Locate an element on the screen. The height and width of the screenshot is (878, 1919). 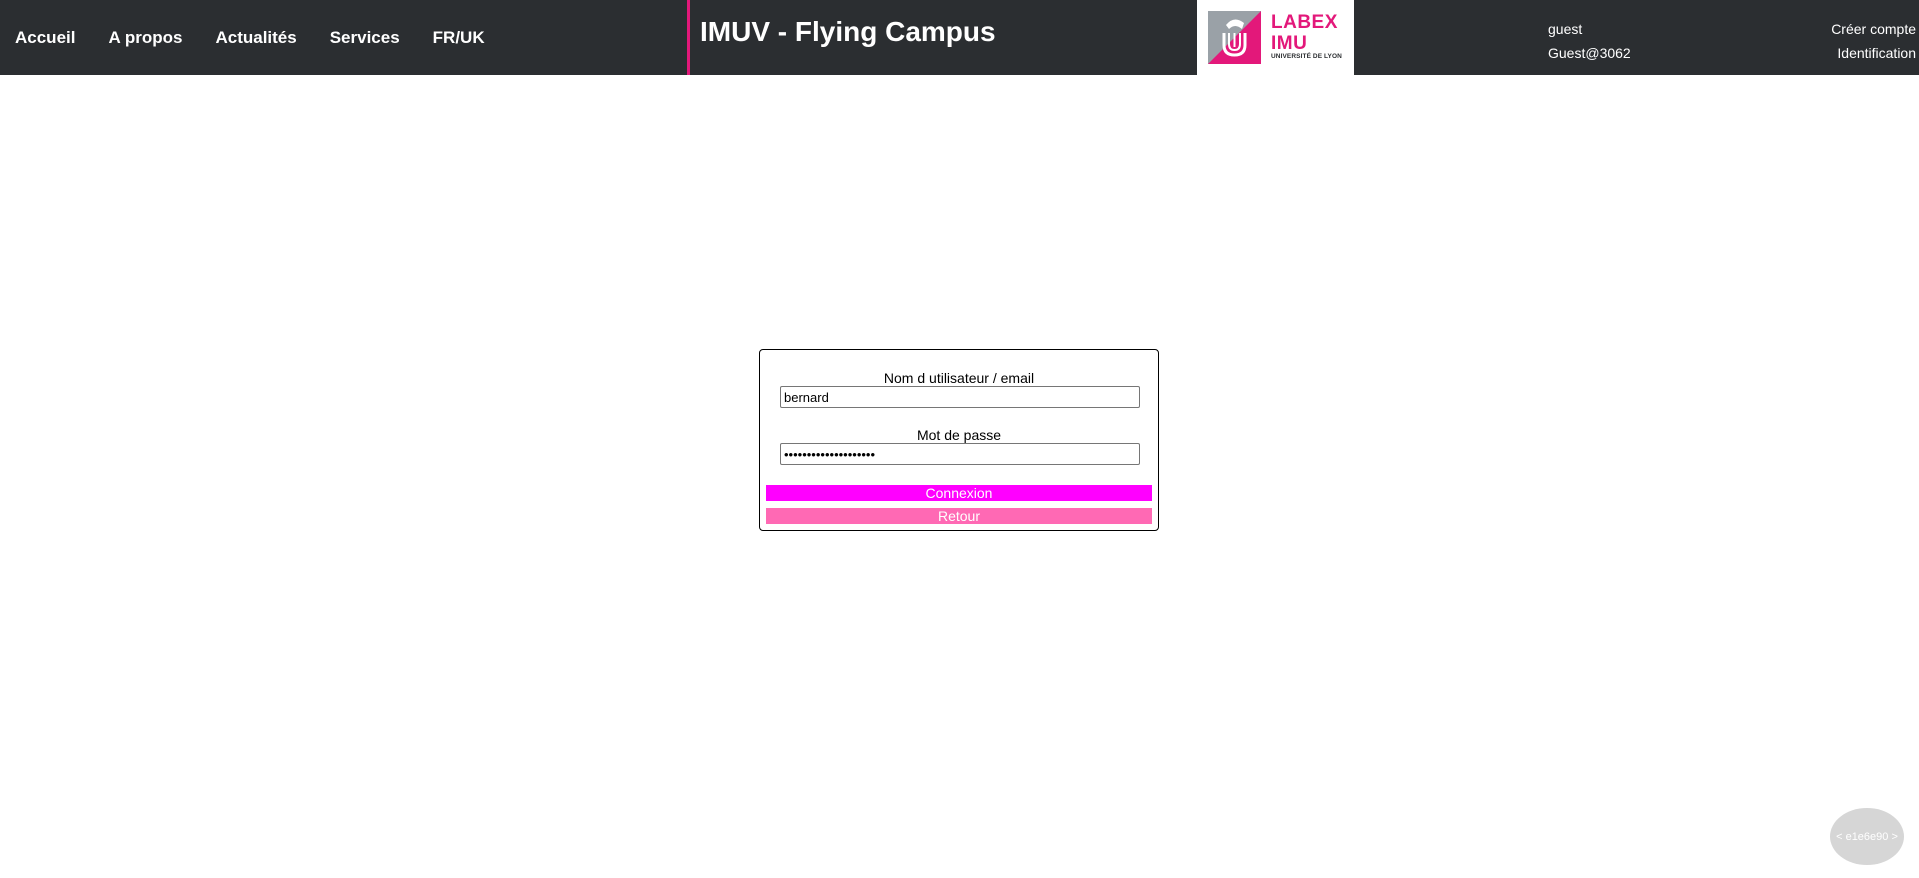
title-divider is located at coordinates (688, 37).